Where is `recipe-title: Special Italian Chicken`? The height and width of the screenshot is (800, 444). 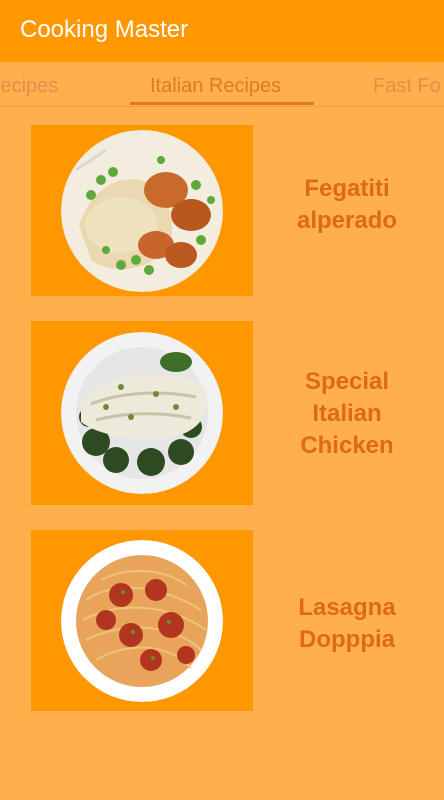 recipe-title: Special Italian Chicken is located at coordinates (347, 413).